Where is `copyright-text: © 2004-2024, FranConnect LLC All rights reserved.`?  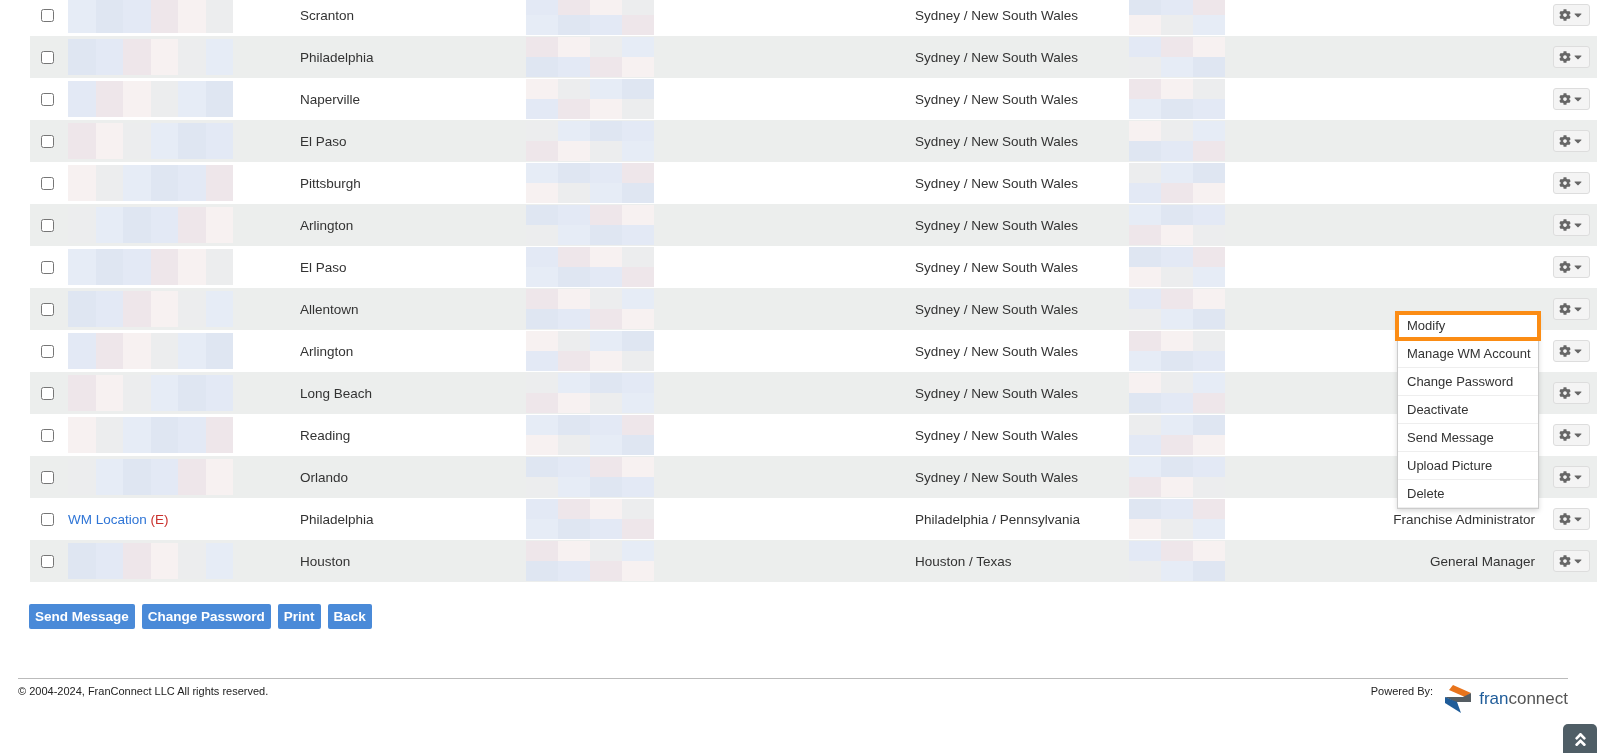 copyright-text: © 2004-2024, FranConnect LLC All rights reserved. is located at coordinates (143, 691).